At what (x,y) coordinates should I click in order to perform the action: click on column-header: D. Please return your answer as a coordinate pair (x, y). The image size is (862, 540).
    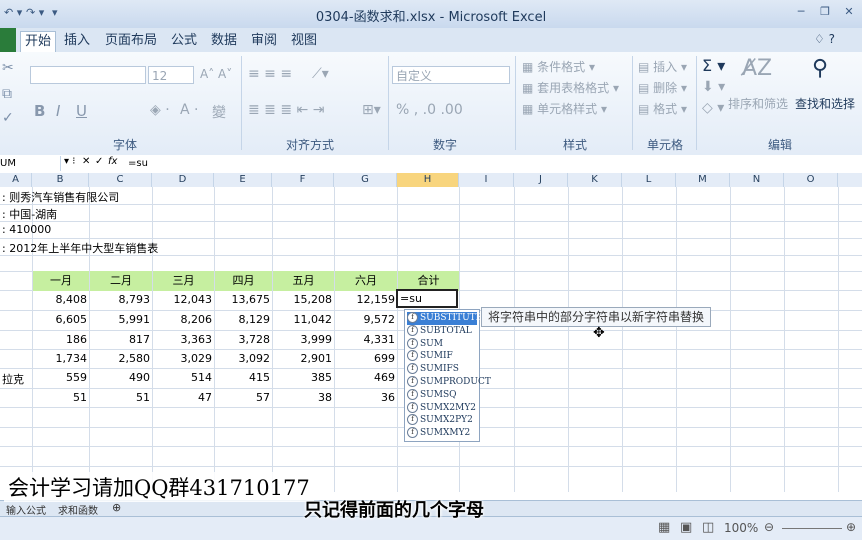
    Looking at the image, I should click on (183, 180).